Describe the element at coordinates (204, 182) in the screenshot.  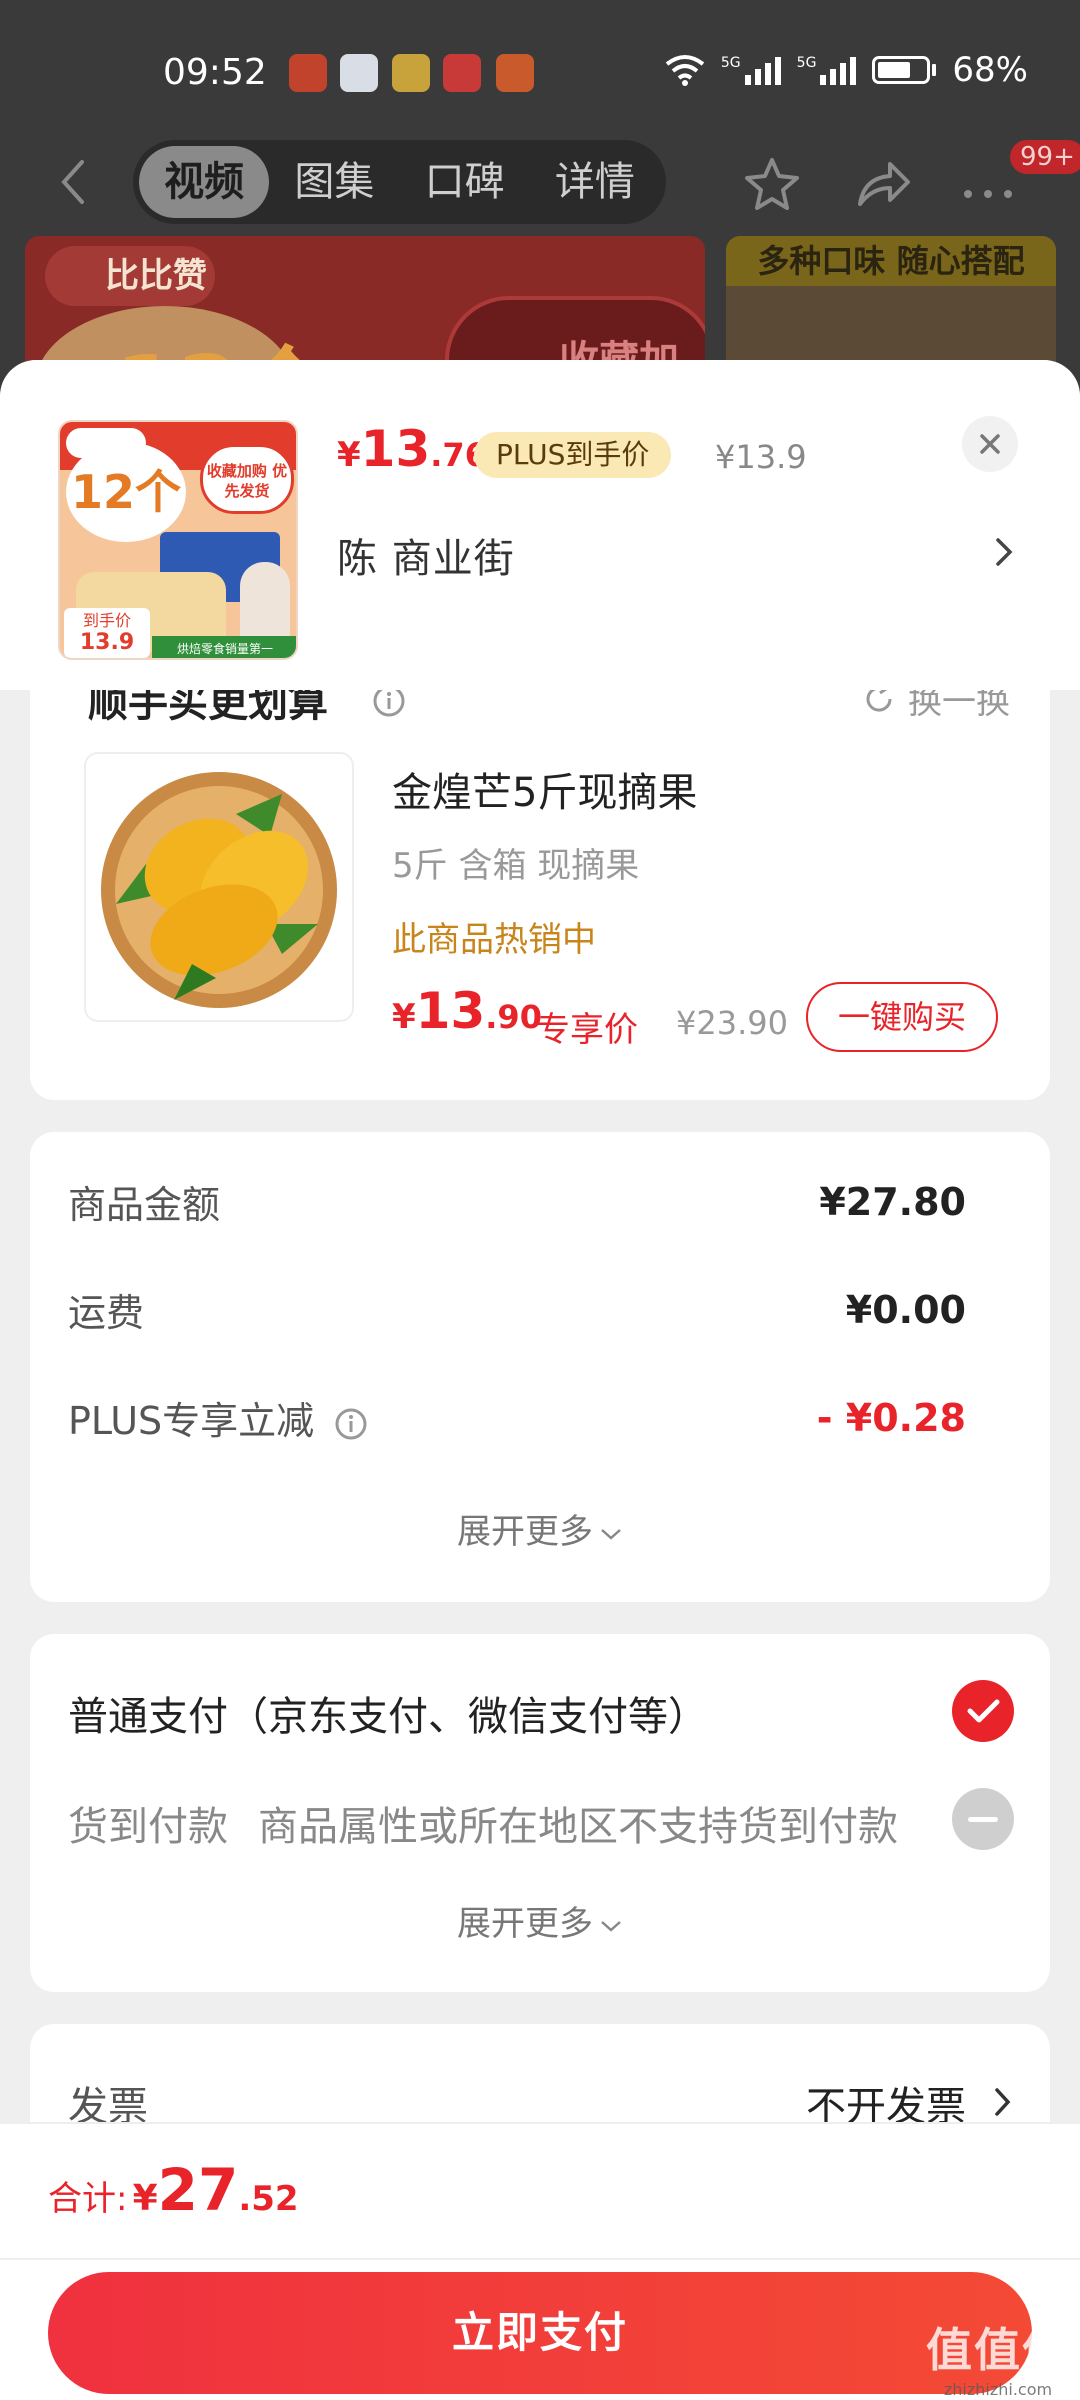
I see `tab-video: 视频` at that location.